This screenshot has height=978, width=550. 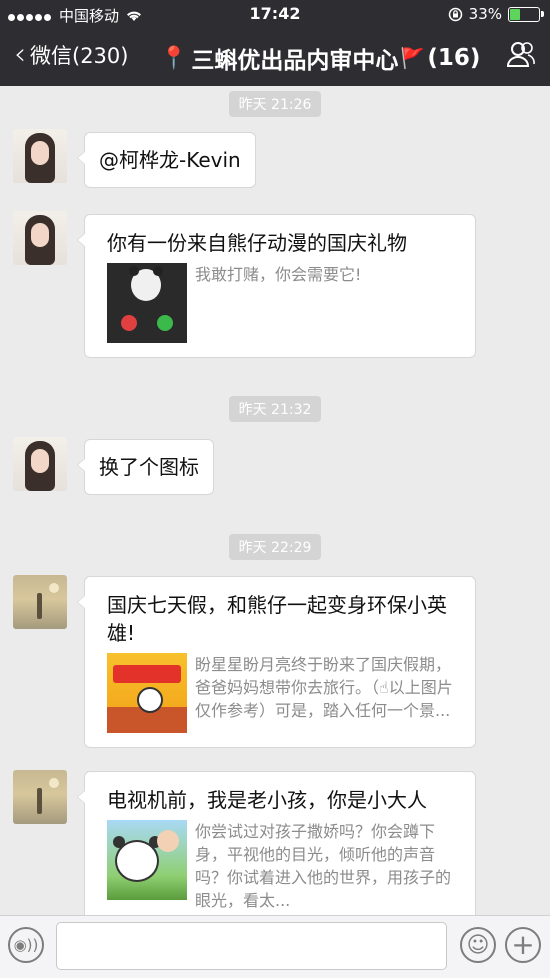 What do you see at coordinates (454, 58) in the screenshot?
I see `member-count: (16)` at bounding box center [454, 58].